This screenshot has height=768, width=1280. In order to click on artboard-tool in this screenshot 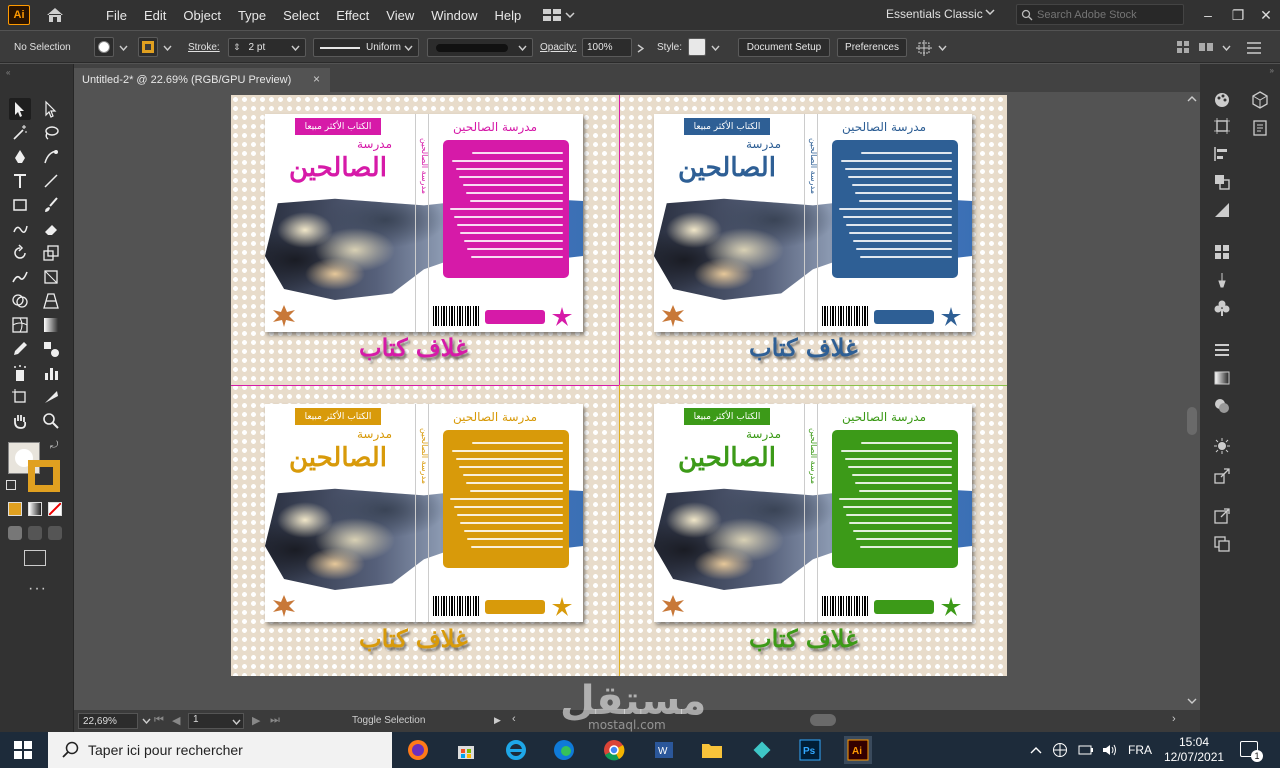, I will do `click(20, 397)`.